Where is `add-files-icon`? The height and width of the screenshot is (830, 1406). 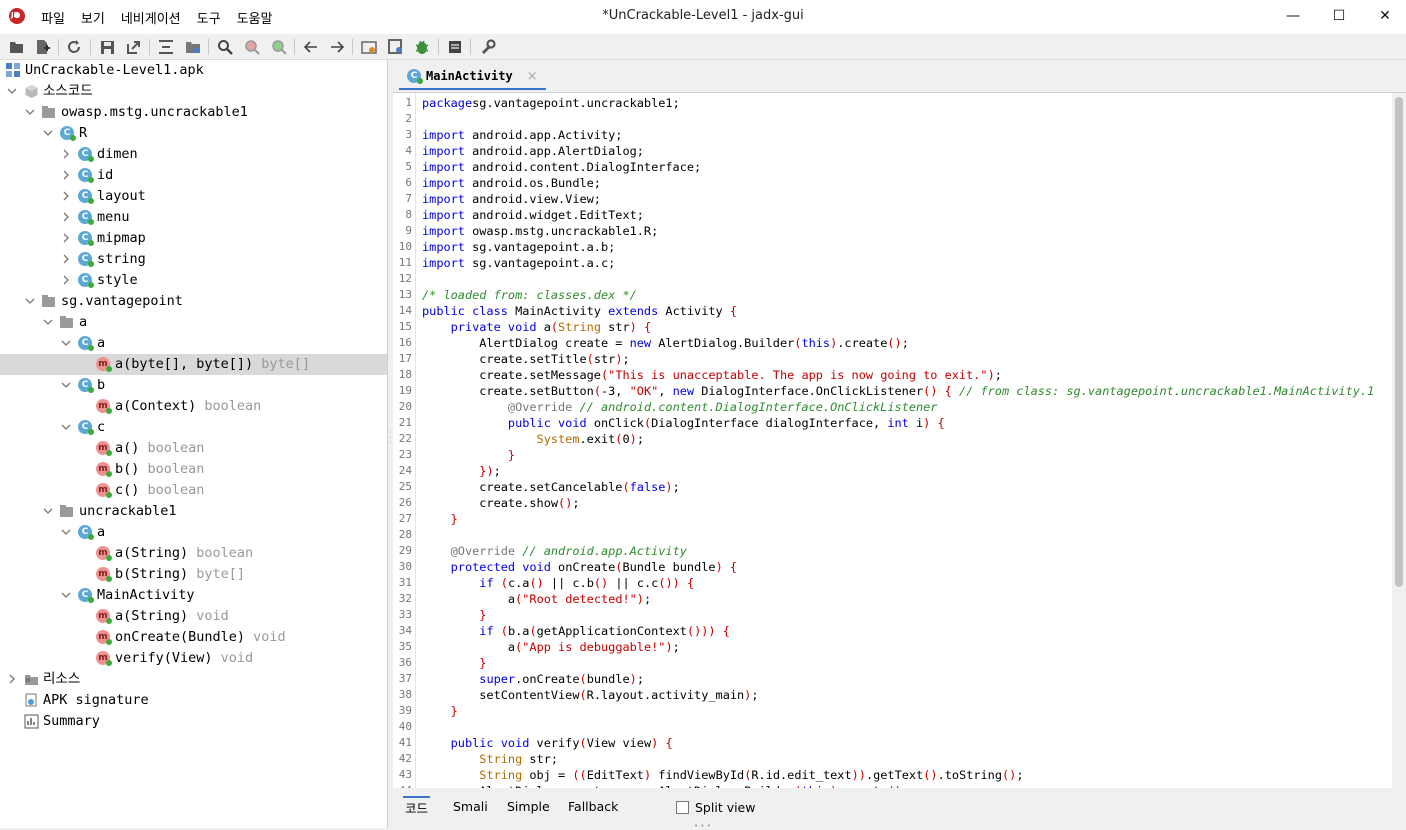 add-files-icon is located at coordinates (43, 47).